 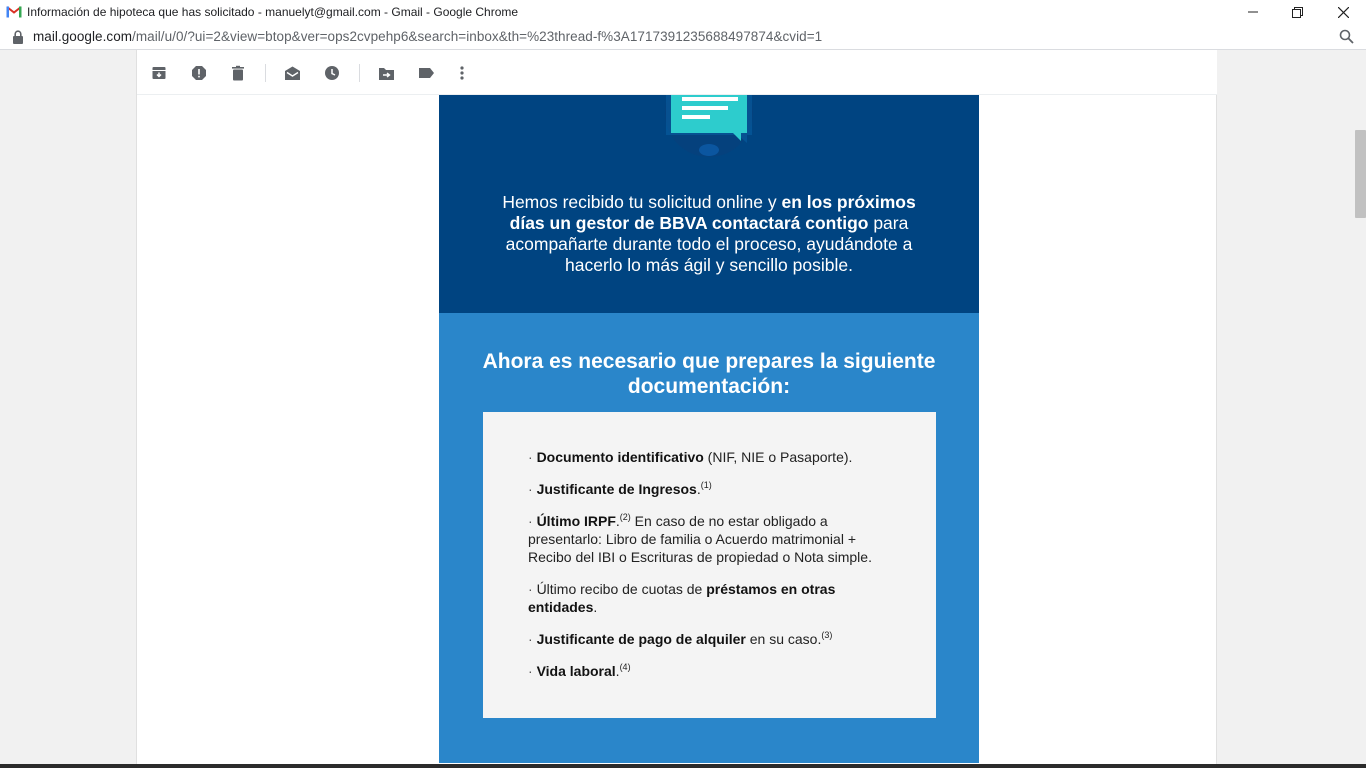 I want to click on lock-icon, so click(x=18, y=37).